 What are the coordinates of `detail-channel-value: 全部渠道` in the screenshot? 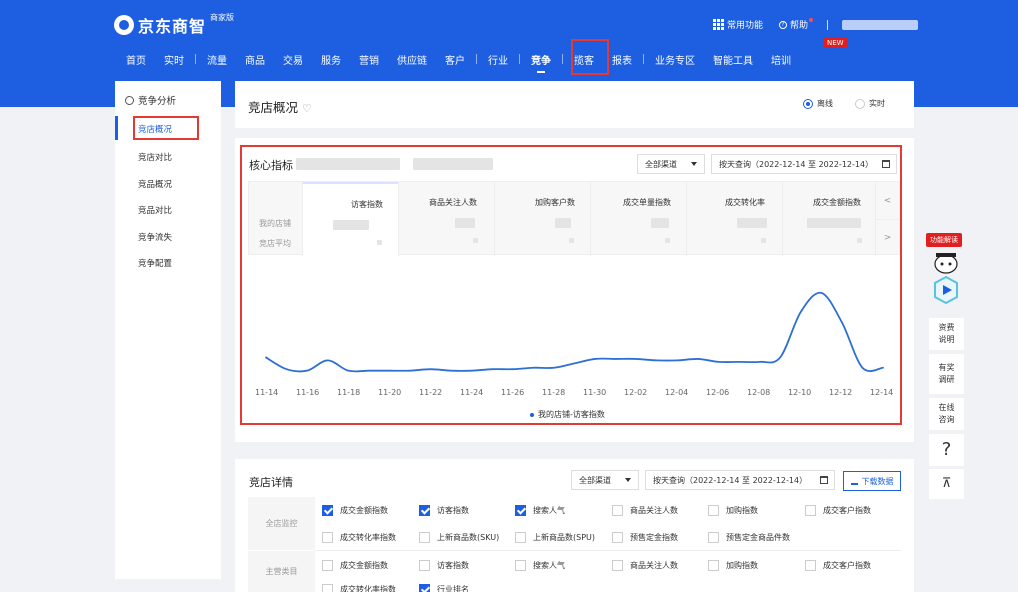 It's located at (595, 480).